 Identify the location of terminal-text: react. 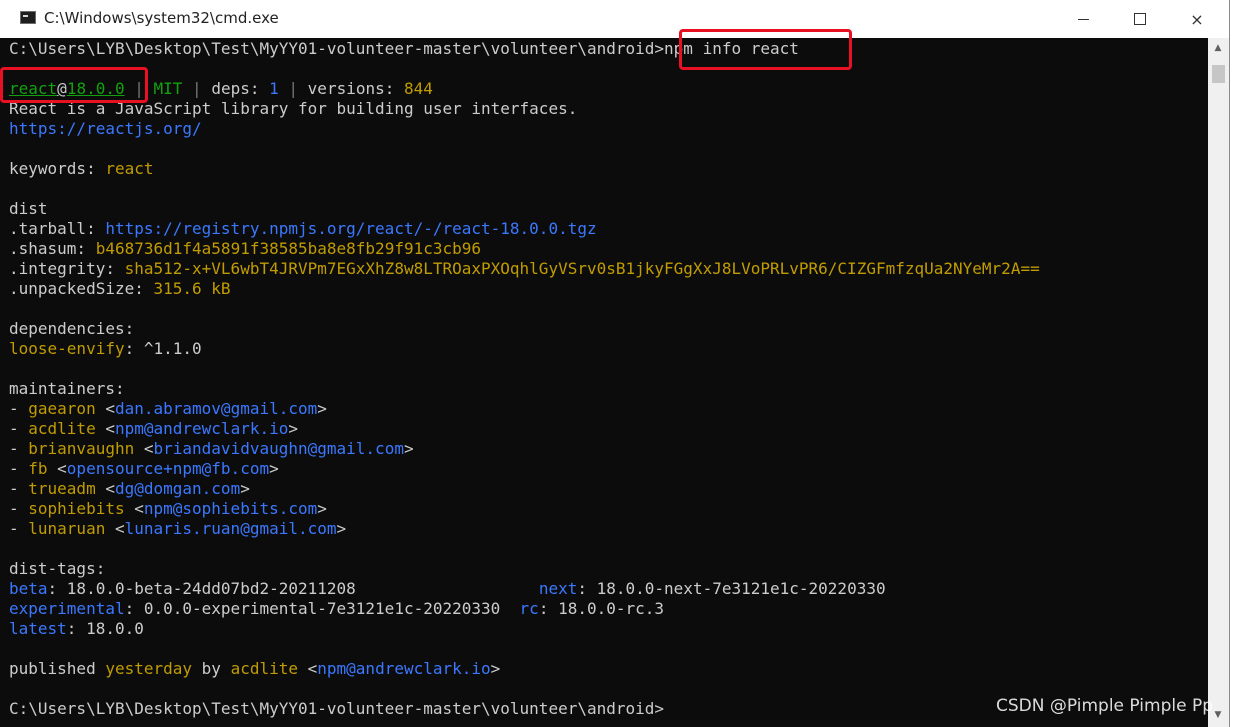
(129, 168).